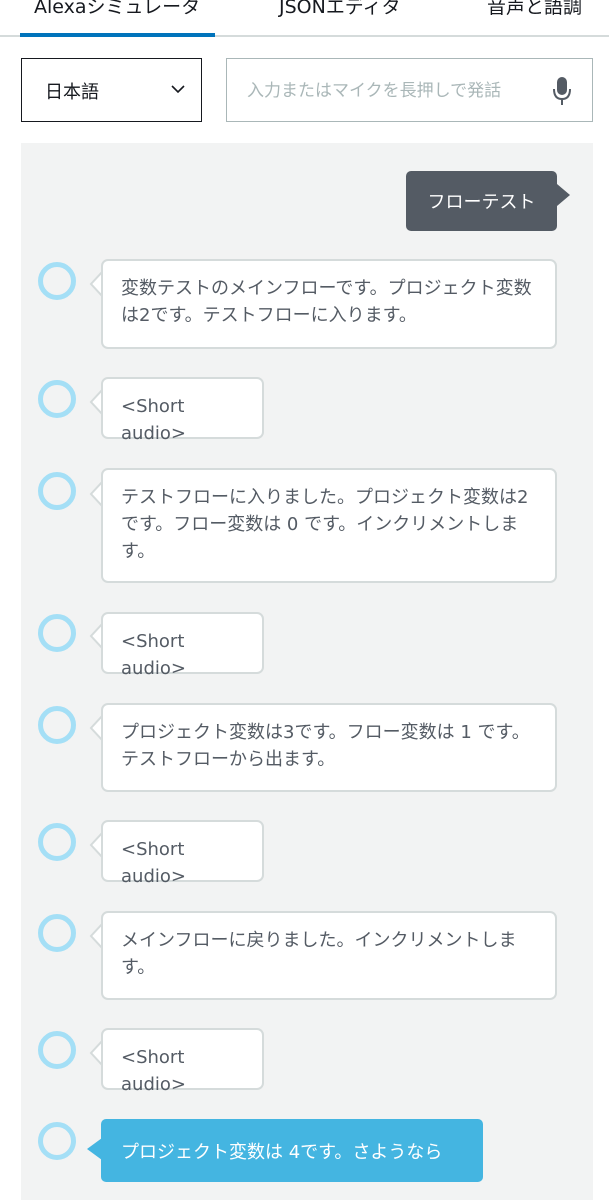 The height and width of the screenshot is (1200, 609). What do you see at coordinates (117, 35) in the screenshot?
I see `active-tab-indicator` at bounding box center [117, 35].